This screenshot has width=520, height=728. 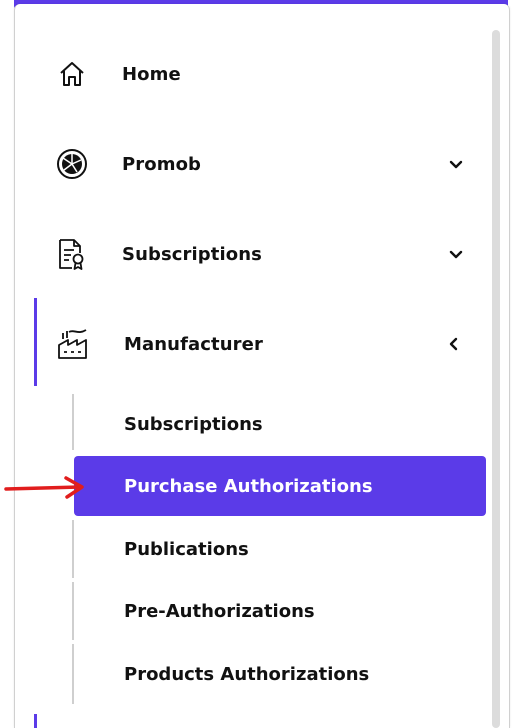 I want to click on sidebar-item-manufacturer: Manufacturer, so click(x=258, y=344).